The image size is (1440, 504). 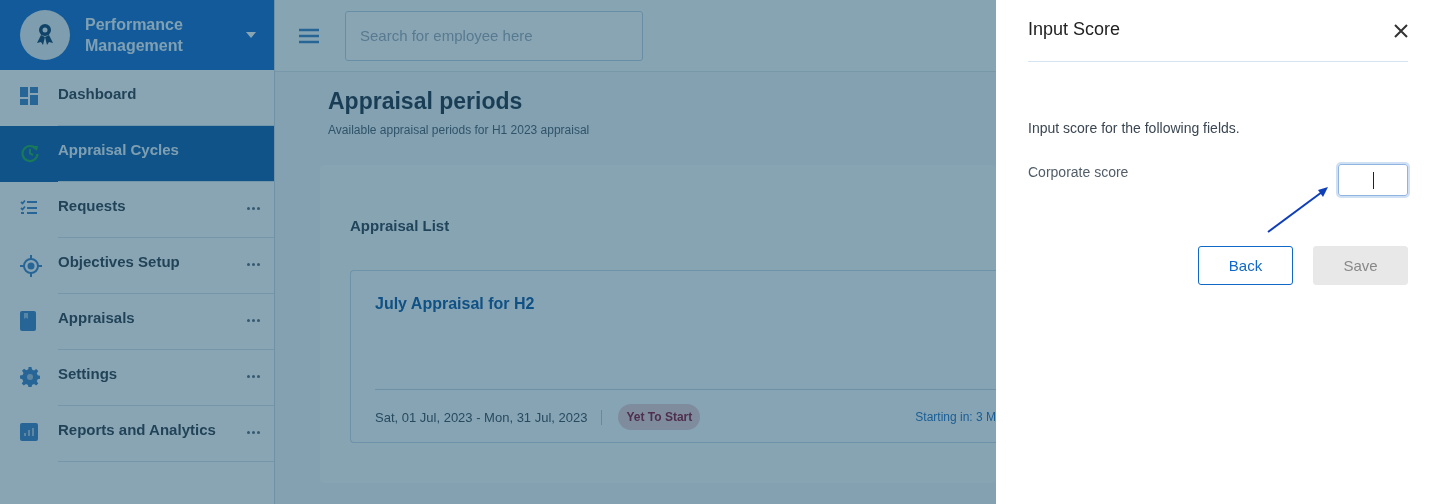 What do you see at coordinates (31, 266) in the screenshot?
I see `target-icon` at bounding box center [31, 266].